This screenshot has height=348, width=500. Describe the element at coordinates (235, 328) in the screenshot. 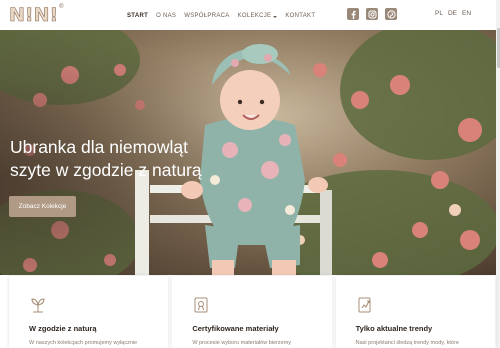

I see `feature-title: Certyfikowane materiały` at that location.